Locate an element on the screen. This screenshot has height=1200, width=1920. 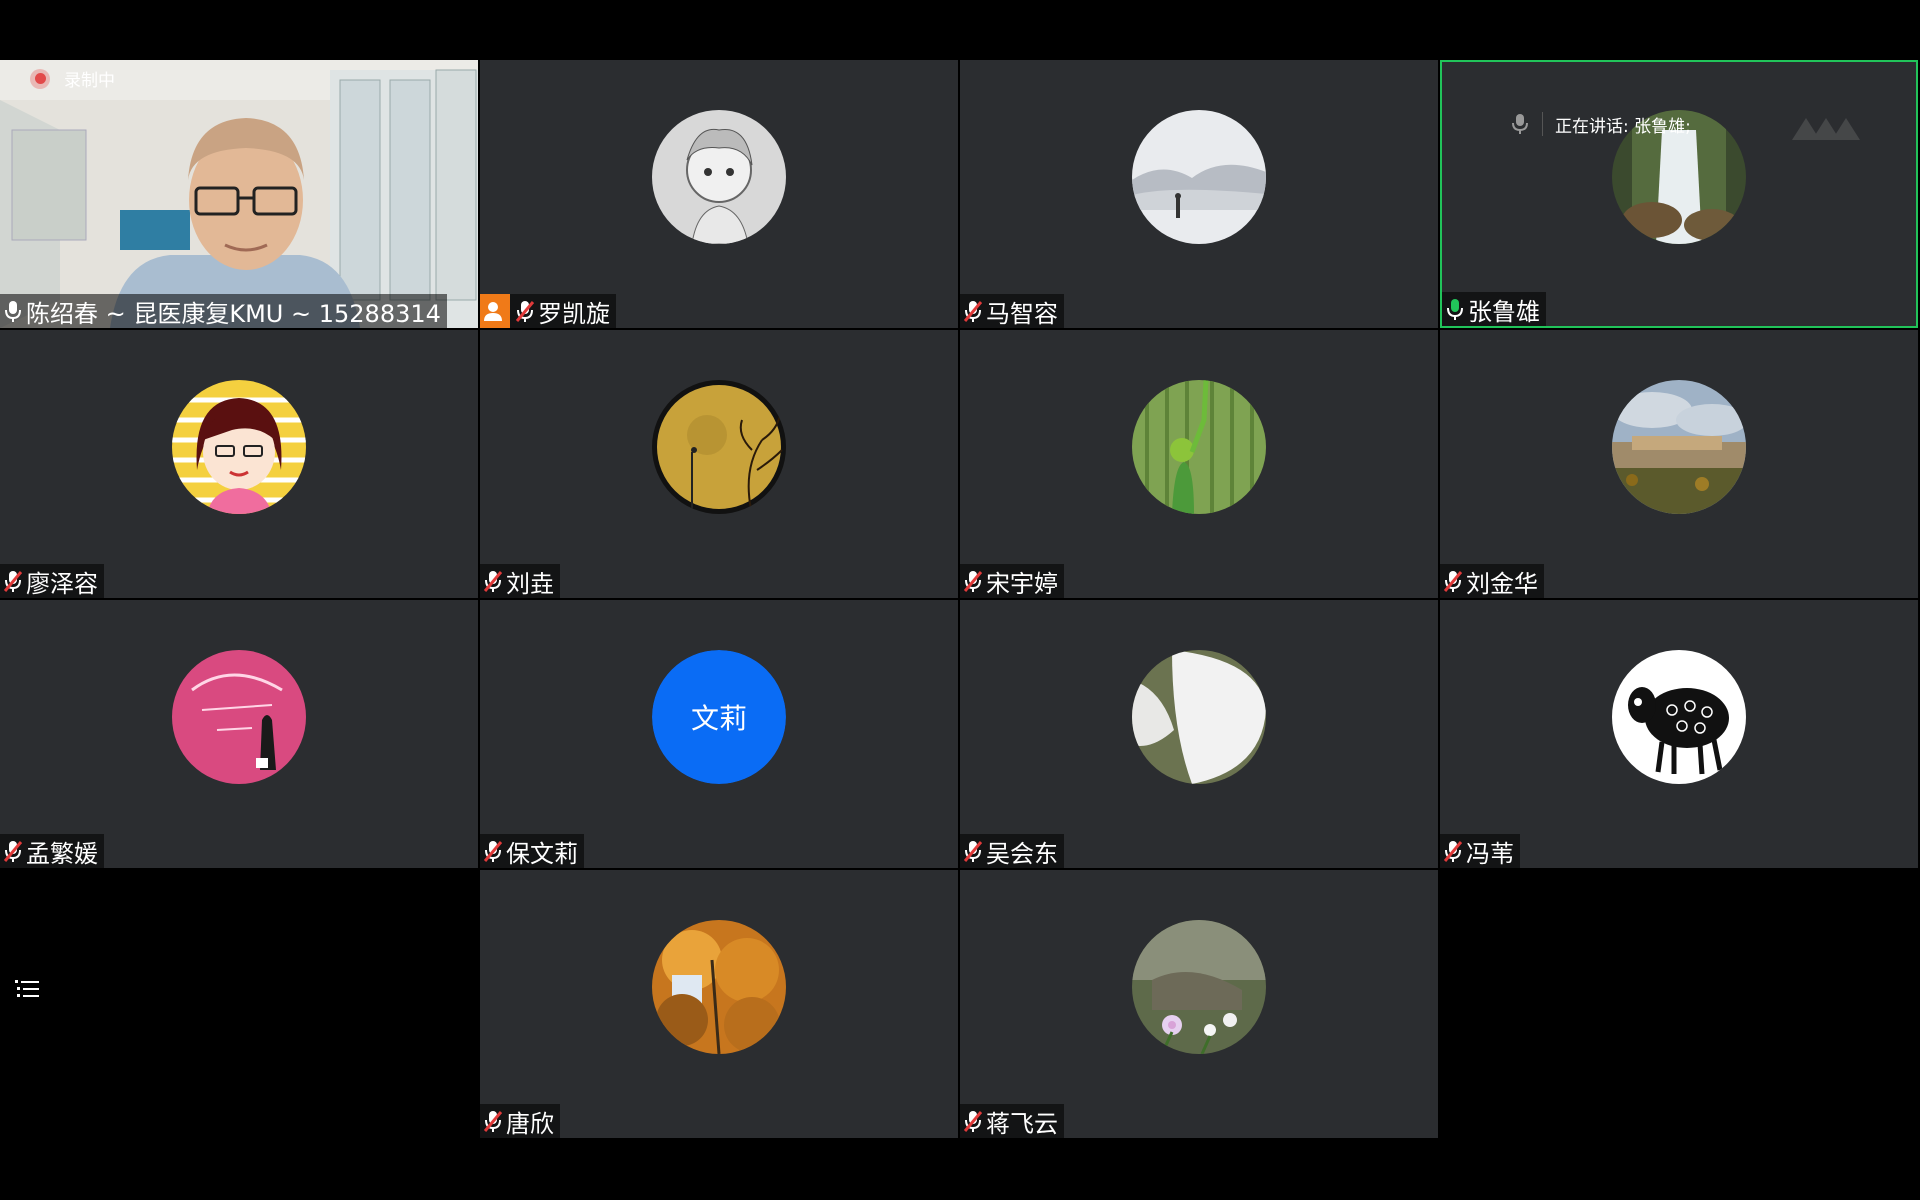
video-tile-tang: 唐欣 is located at coordinates (719, 1004).